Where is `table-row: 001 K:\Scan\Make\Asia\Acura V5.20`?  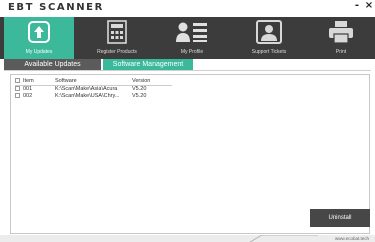 table-row: 001 K:\Scan\Make\Asia\Acura V5.20 is located at coordinates (93, 90).